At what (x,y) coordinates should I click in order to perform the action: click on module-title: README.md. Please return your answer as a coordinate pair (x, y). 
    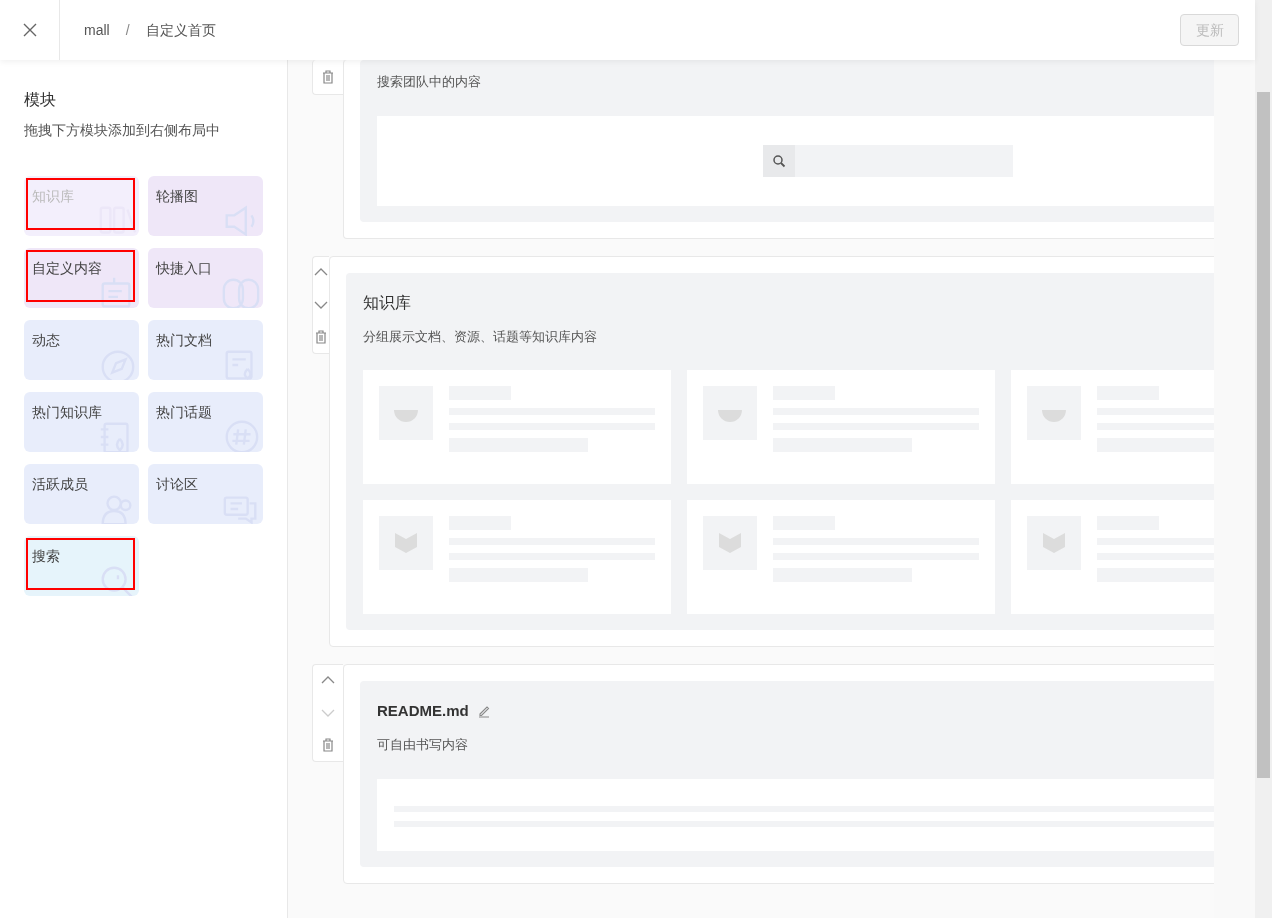
    Looking at the image, I should click on (423, 710).